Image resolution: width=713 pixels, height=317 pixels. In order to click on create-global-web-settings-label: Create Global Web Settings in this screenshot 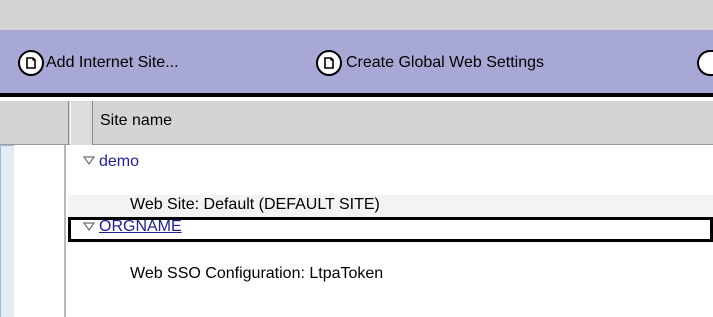, I will do `click(445, 62)`.